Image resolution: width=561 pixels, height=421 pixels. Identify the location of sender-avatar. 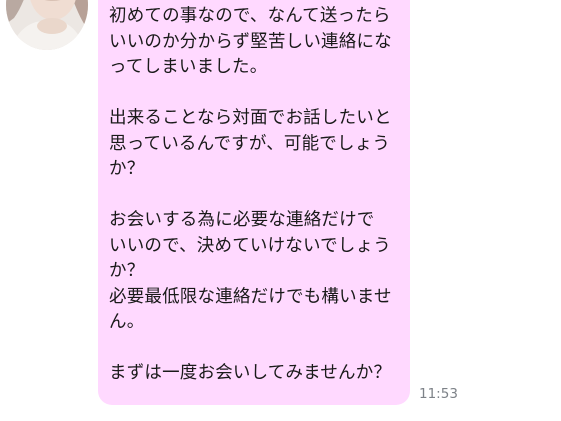
(47, 25).